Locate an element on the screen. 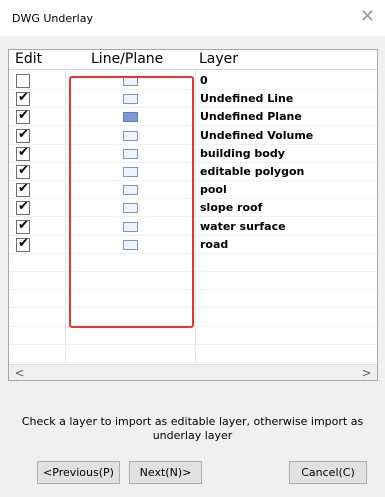 Image resolution: width=385 pixels, height=497 pixels. table-row: ✔ slope roof is located at coordinates (193, 208).